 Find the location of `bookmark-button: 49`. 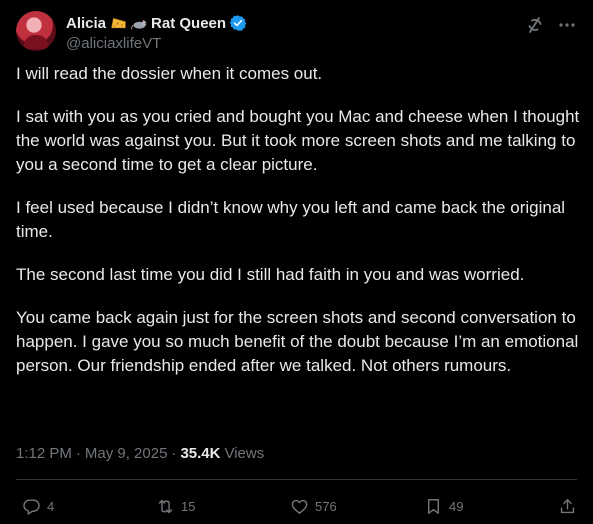

bookmark-button: 49 is located at coordinates (489, 506).